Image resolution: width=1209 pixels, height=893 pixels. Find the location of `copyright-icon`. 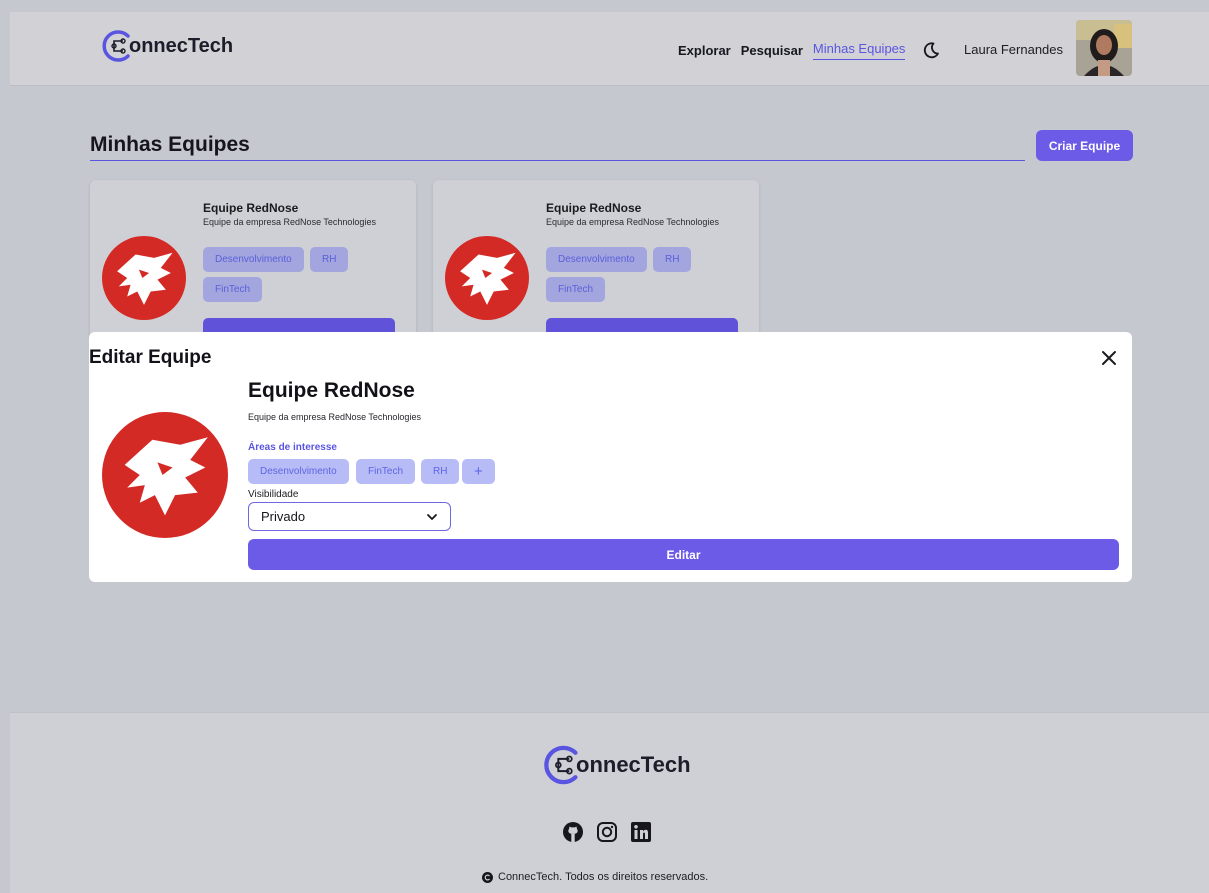

copyright-icon is located at coordinates (487, 877).